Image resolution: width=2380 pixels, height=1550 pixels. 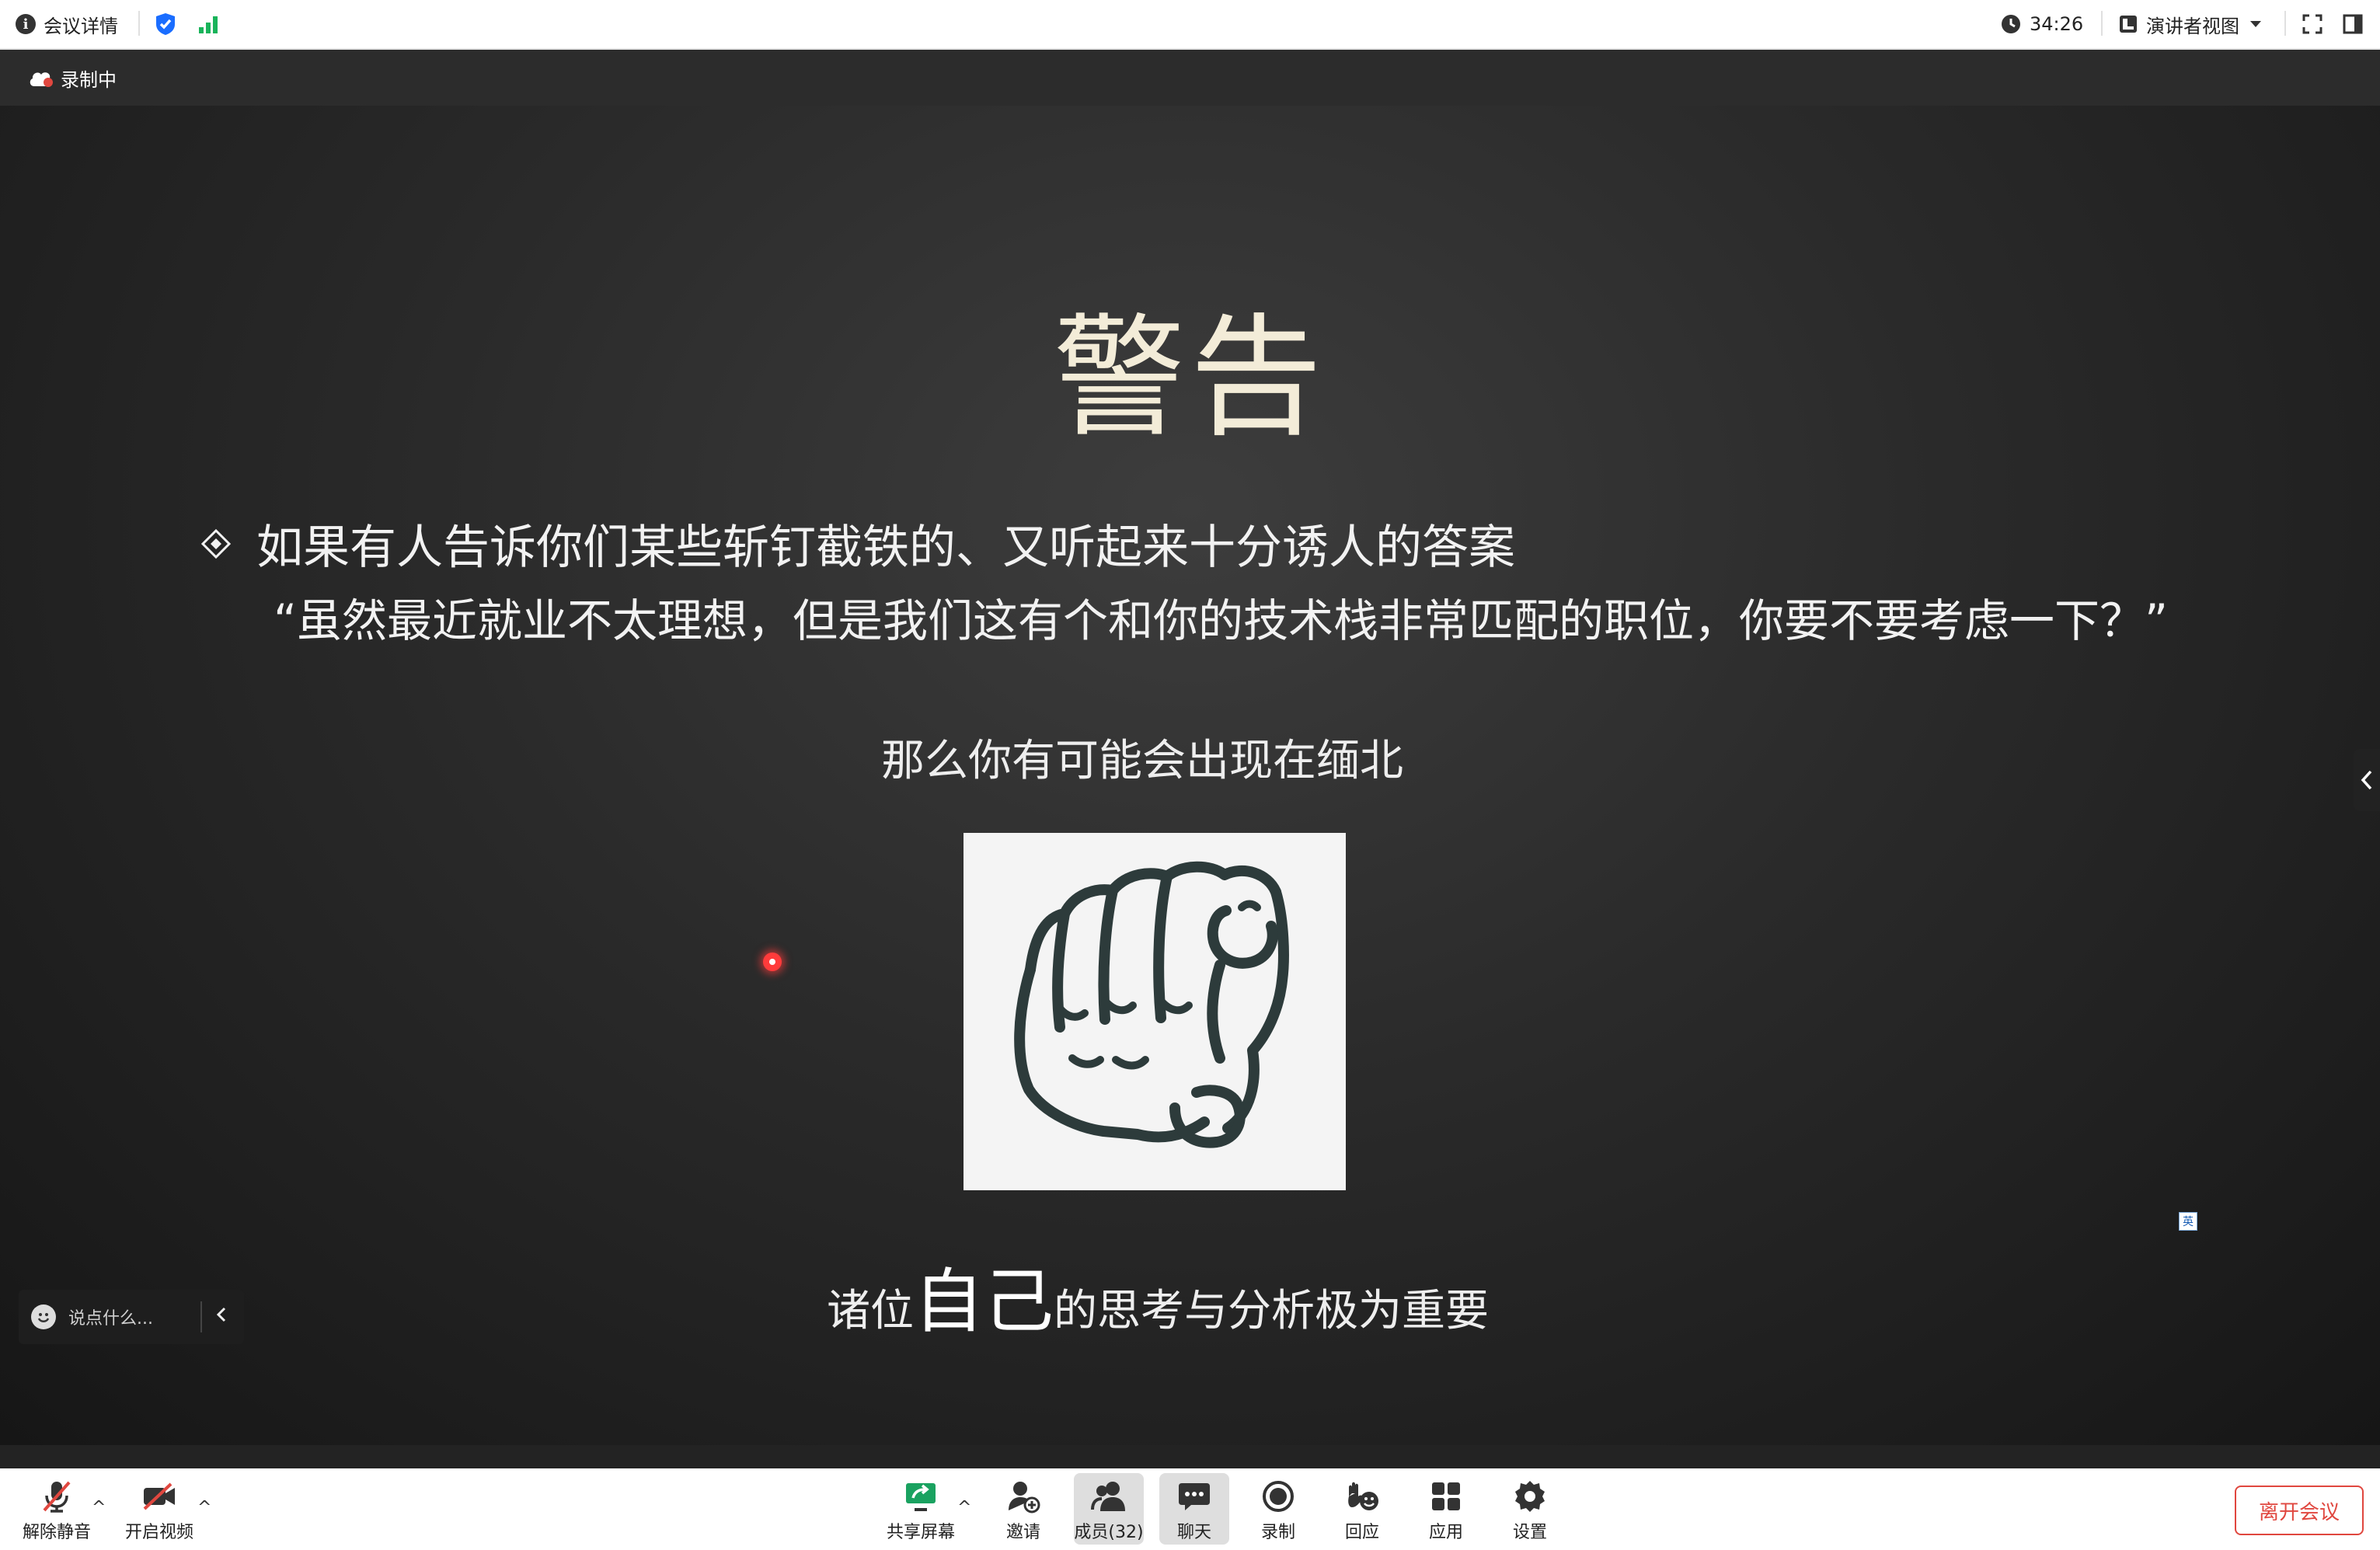 I want to click on recording-label: 录制中, so click(x=89, y=79).